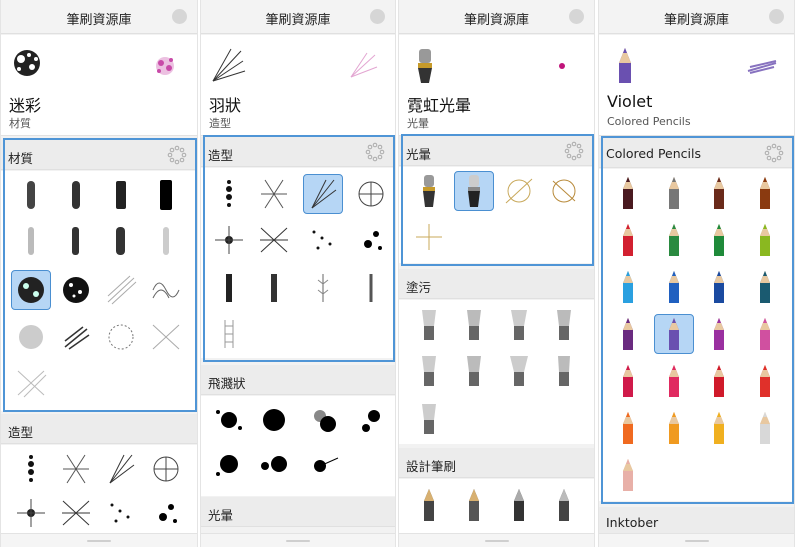 The image size is (795, 547). Describe the element at coordinates (371, 288) in the screenshot. I see `brush-wisp-icon` at that location.